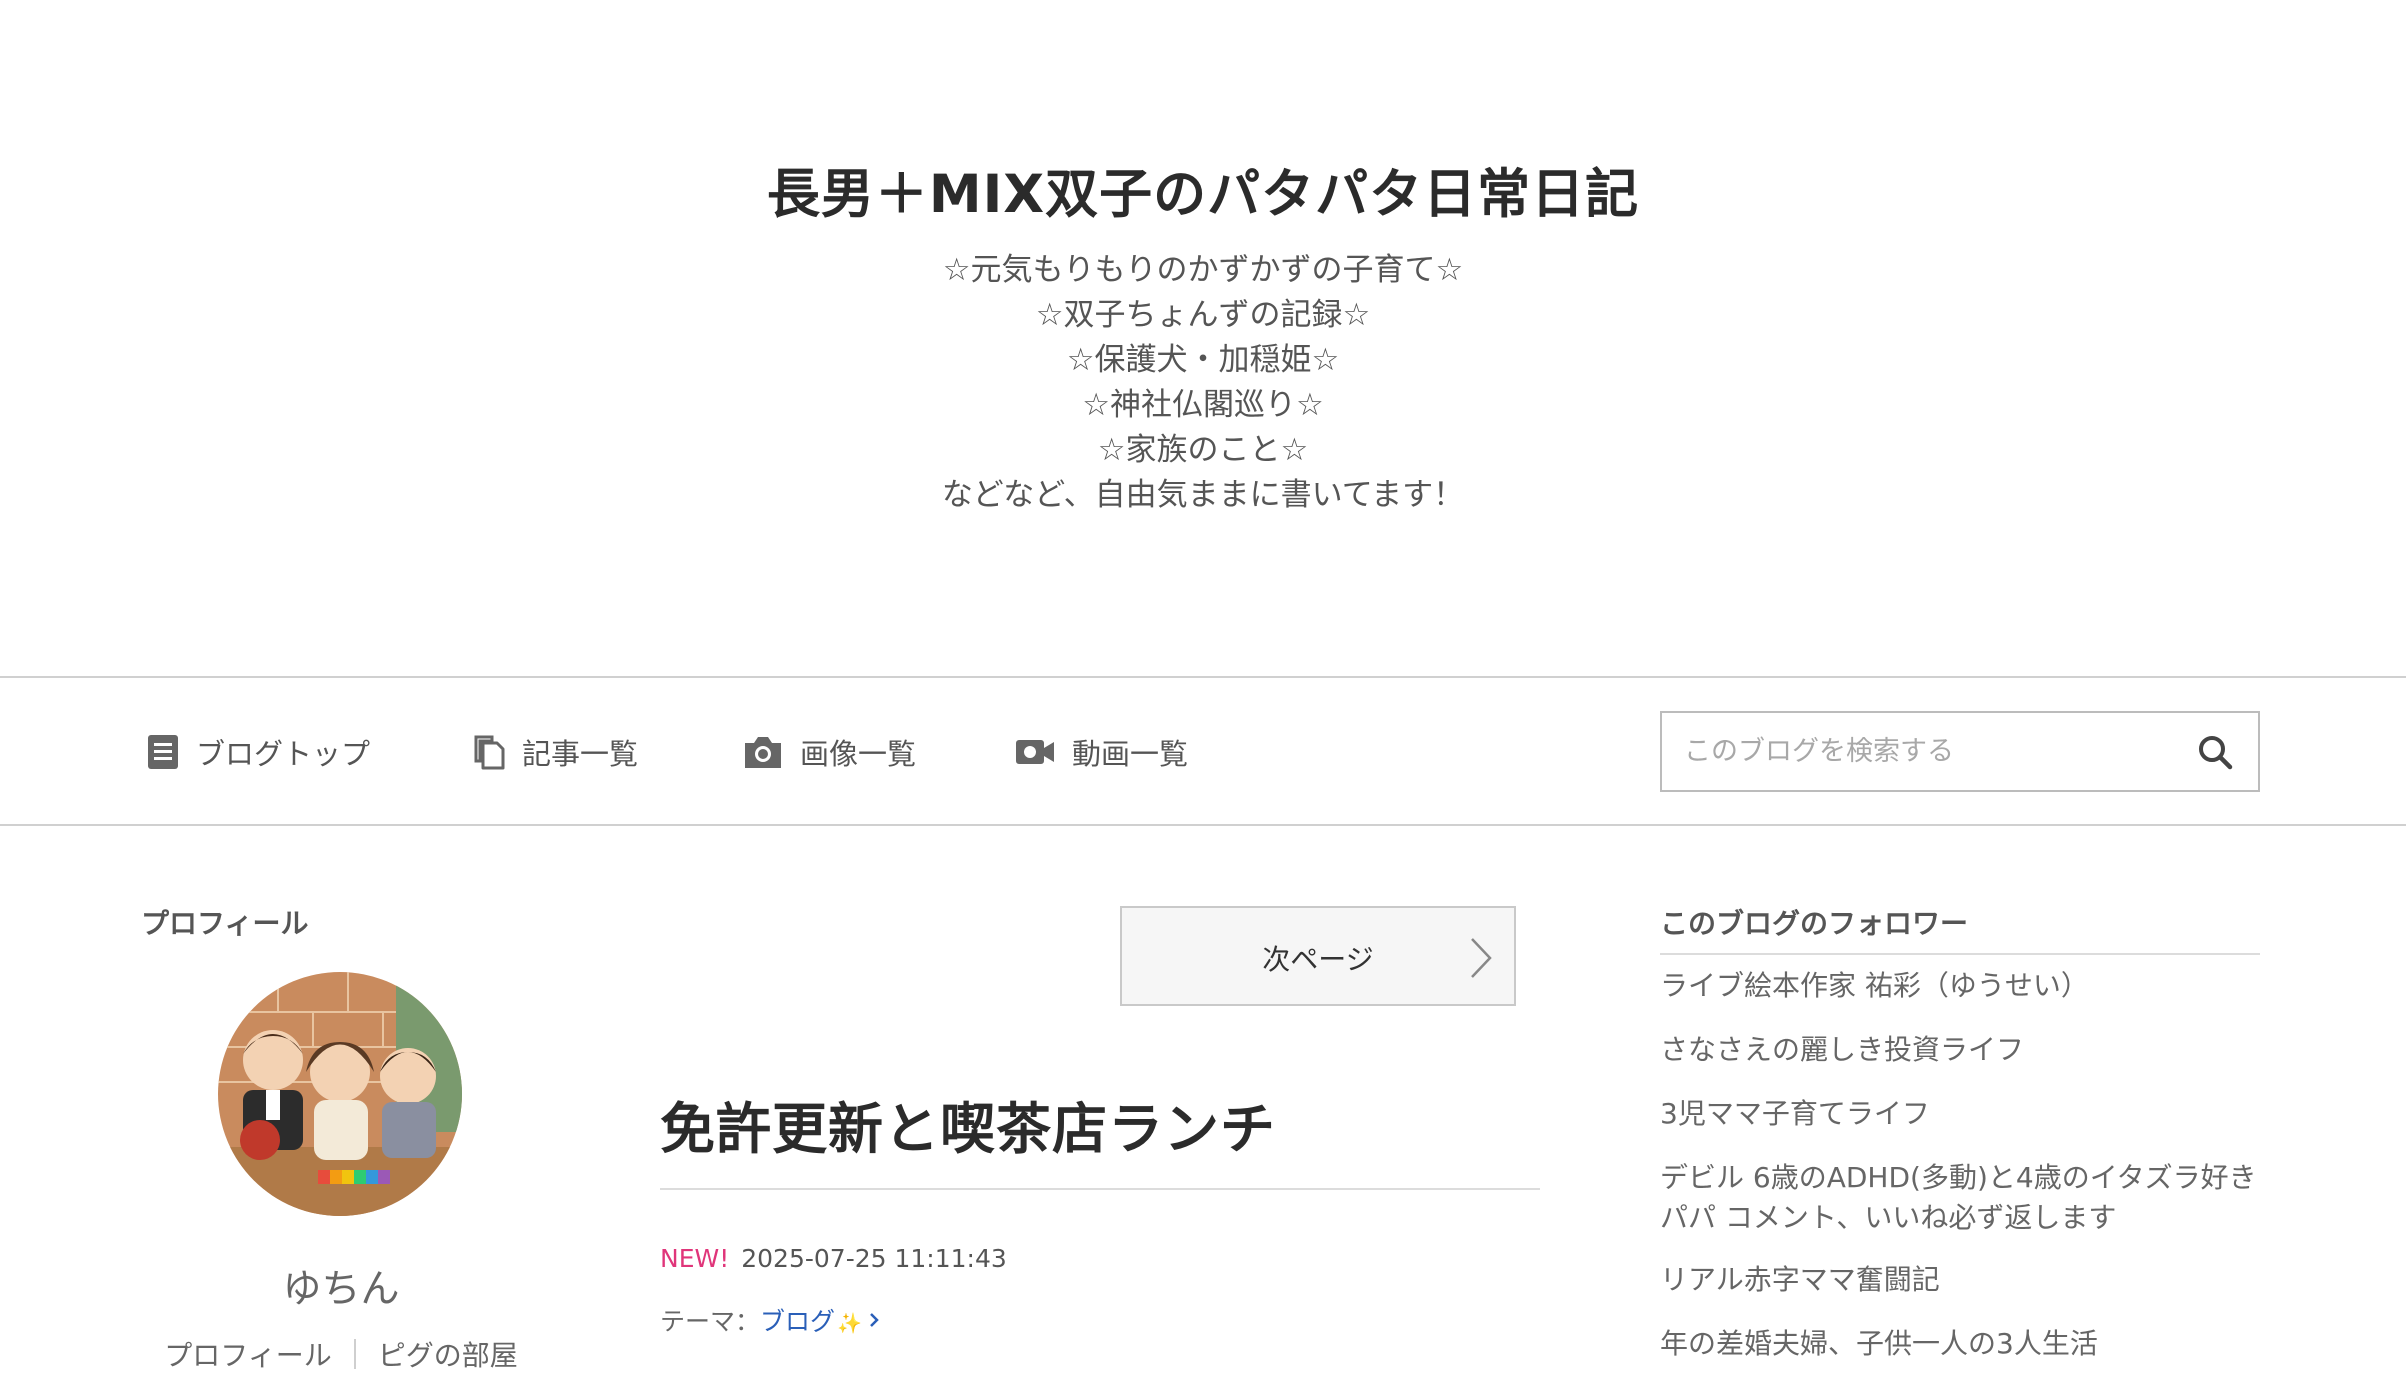 Image resolution: width=2406 pixels, height=1384 pixels. I want to click on profile-heading: プロフィール, so click(225, 923).